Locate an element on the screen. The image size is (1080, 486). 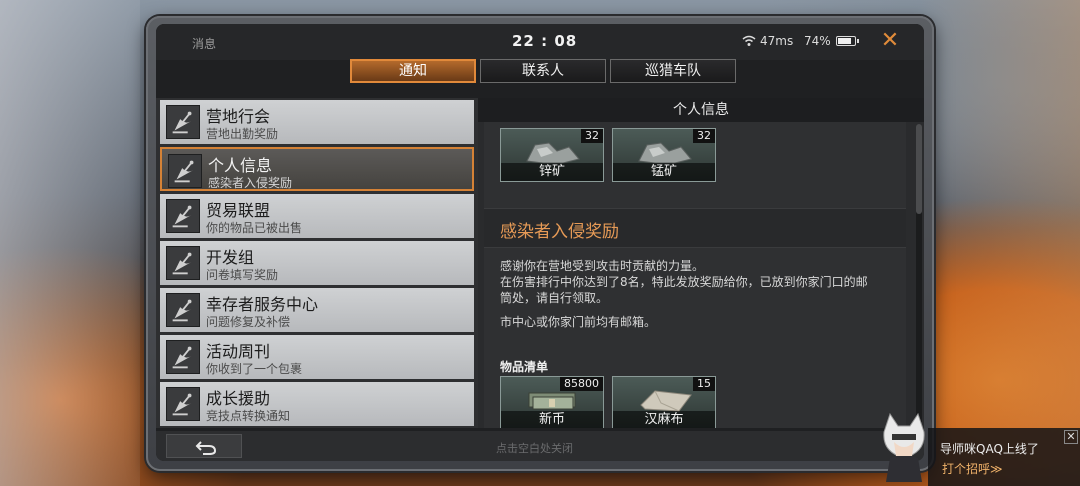
item-card-hemp-cloth: 15 汉麻布 is located at coordinates (664, 402).